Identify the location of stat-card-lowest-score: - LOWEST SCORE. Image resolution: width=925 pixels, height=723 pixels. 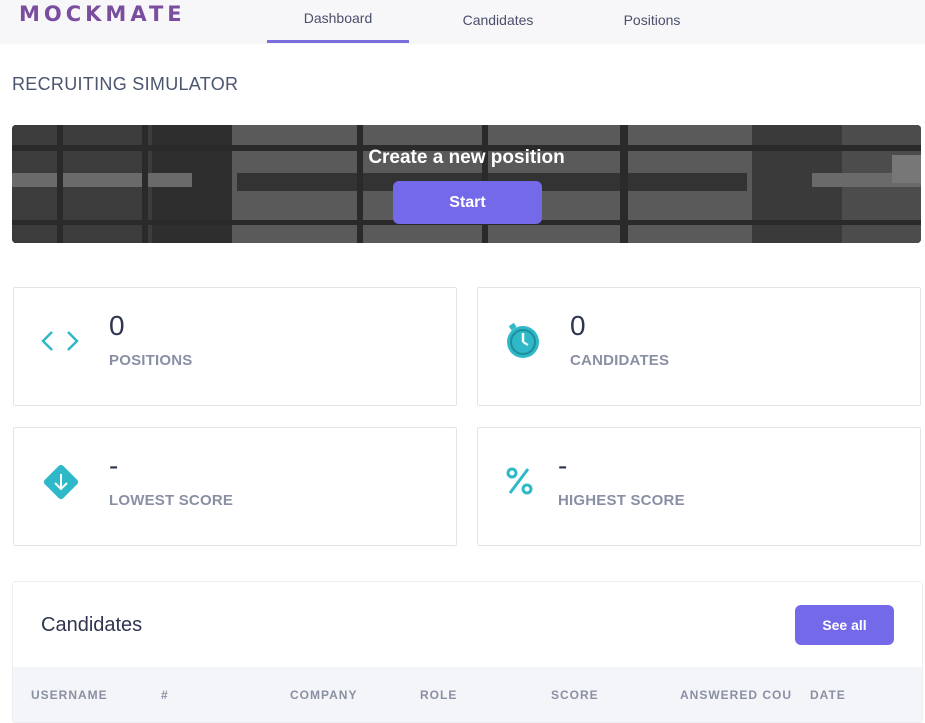
(235, 486).